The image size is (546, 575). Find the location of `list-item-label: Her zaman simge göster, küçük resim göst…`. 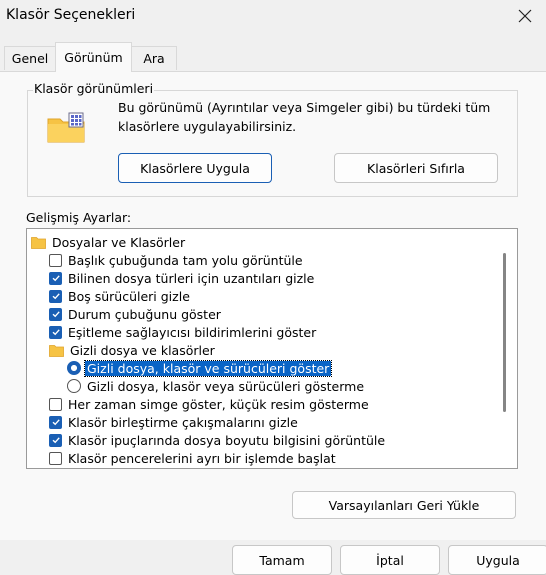

list-item-label: Her zaman simge göster, küçük resim göst… is located at coordinates (218, 404).